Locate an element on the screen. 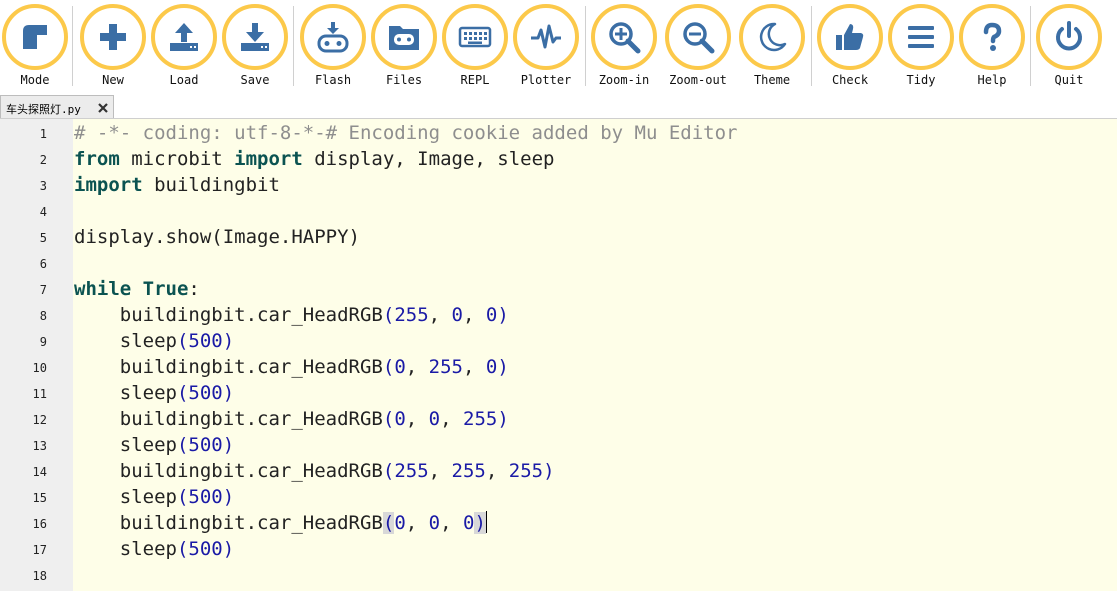 This screenshot has width=1117, height=591. line-number: 3 is located at coordinates (43, 186).